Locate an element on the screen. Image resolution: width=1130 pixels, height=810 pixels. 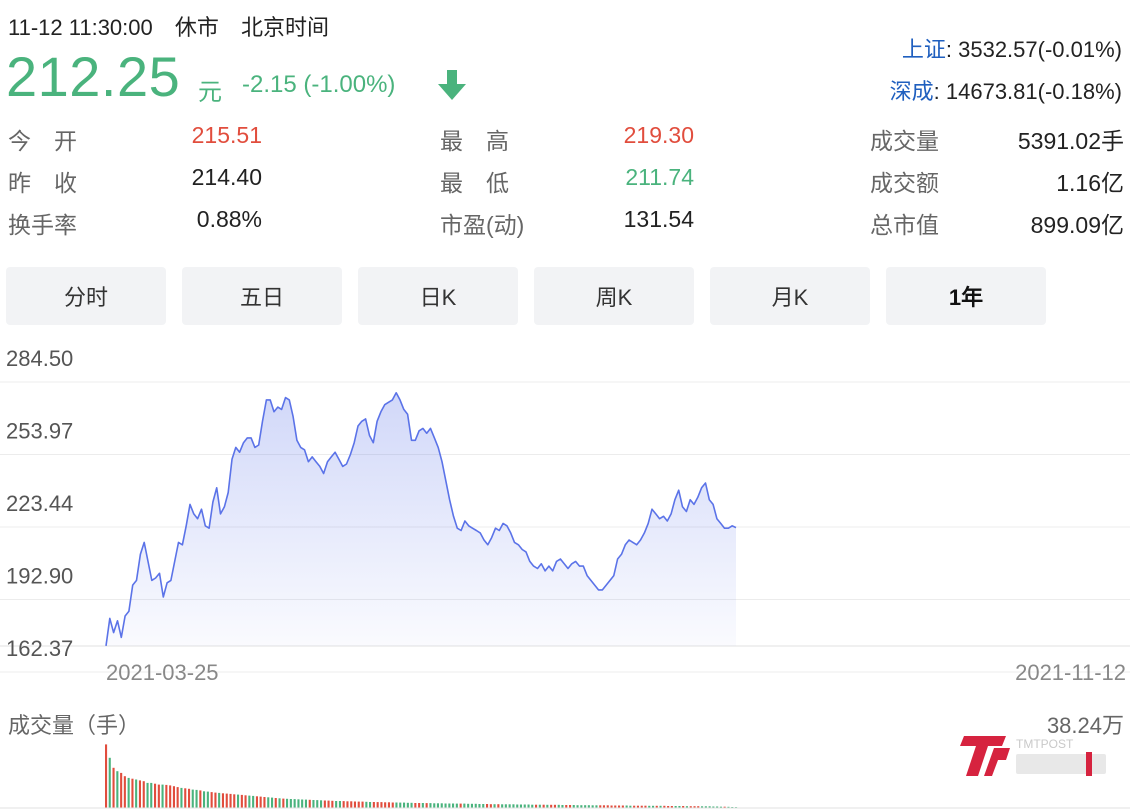
volume-label: 成交量（手） is located at coordinates (74, 725).